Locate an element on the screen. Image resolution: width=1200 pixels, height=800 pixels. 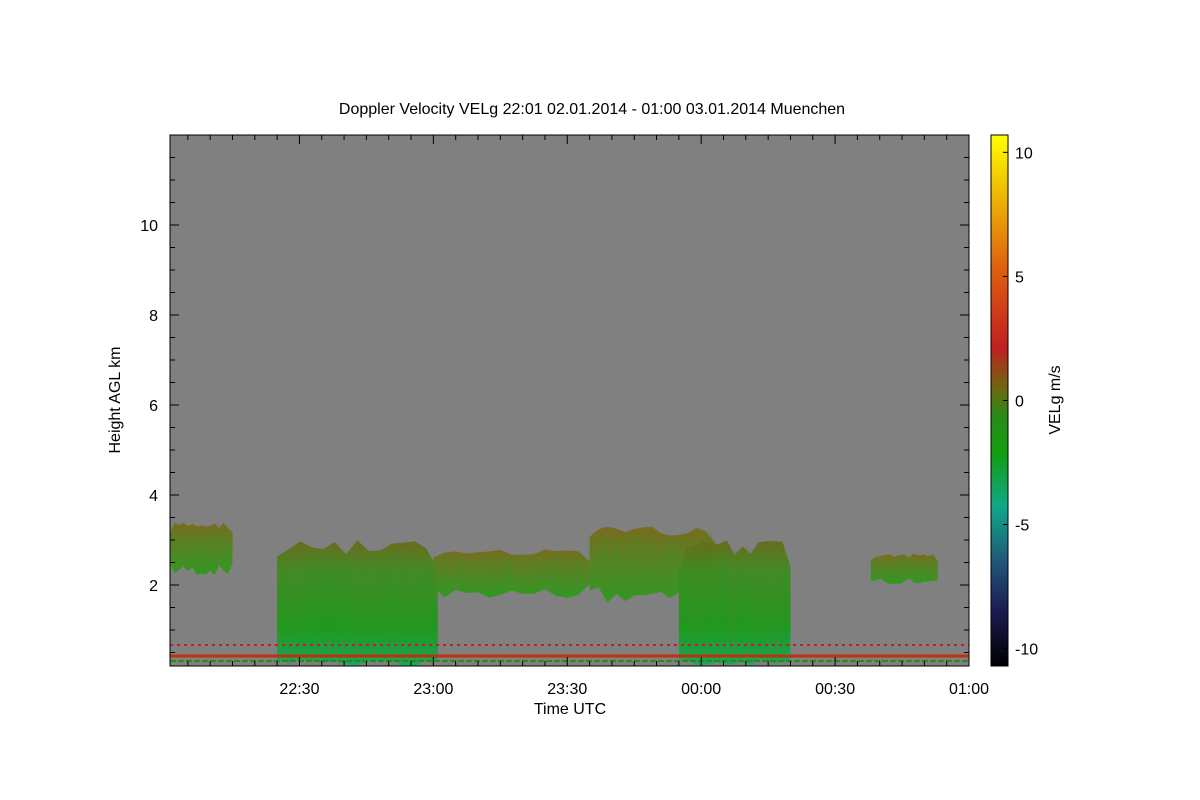
colorbar-label: VELg m/s is located at coordinates (1055, 399).